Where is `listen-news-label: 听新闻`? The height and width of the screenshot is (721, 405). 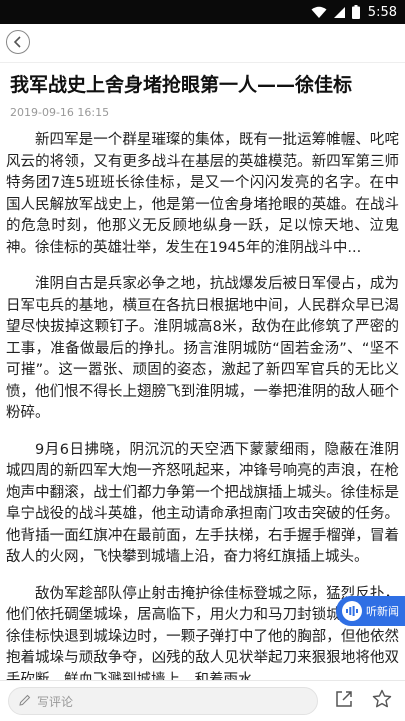
listen-news-label: 听新闻 is located at coordinates (382, 611).